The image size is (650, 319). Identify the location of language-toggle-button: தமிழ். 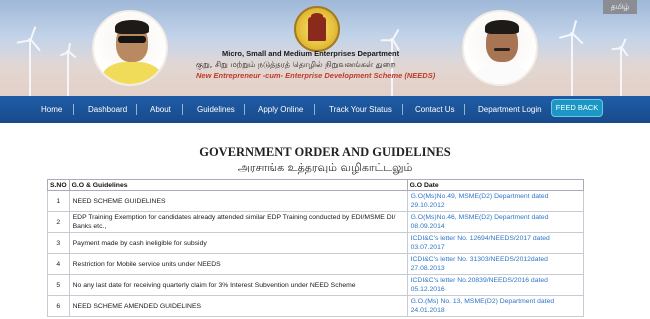
(620, 7).